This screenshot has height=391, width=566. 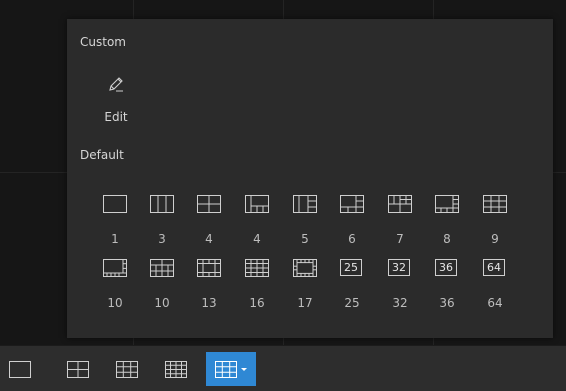 What do you see at coordinates (400, 290) in the screenshot?
I see `layout-option-32: 32 32` at bounding box center [400, 290].